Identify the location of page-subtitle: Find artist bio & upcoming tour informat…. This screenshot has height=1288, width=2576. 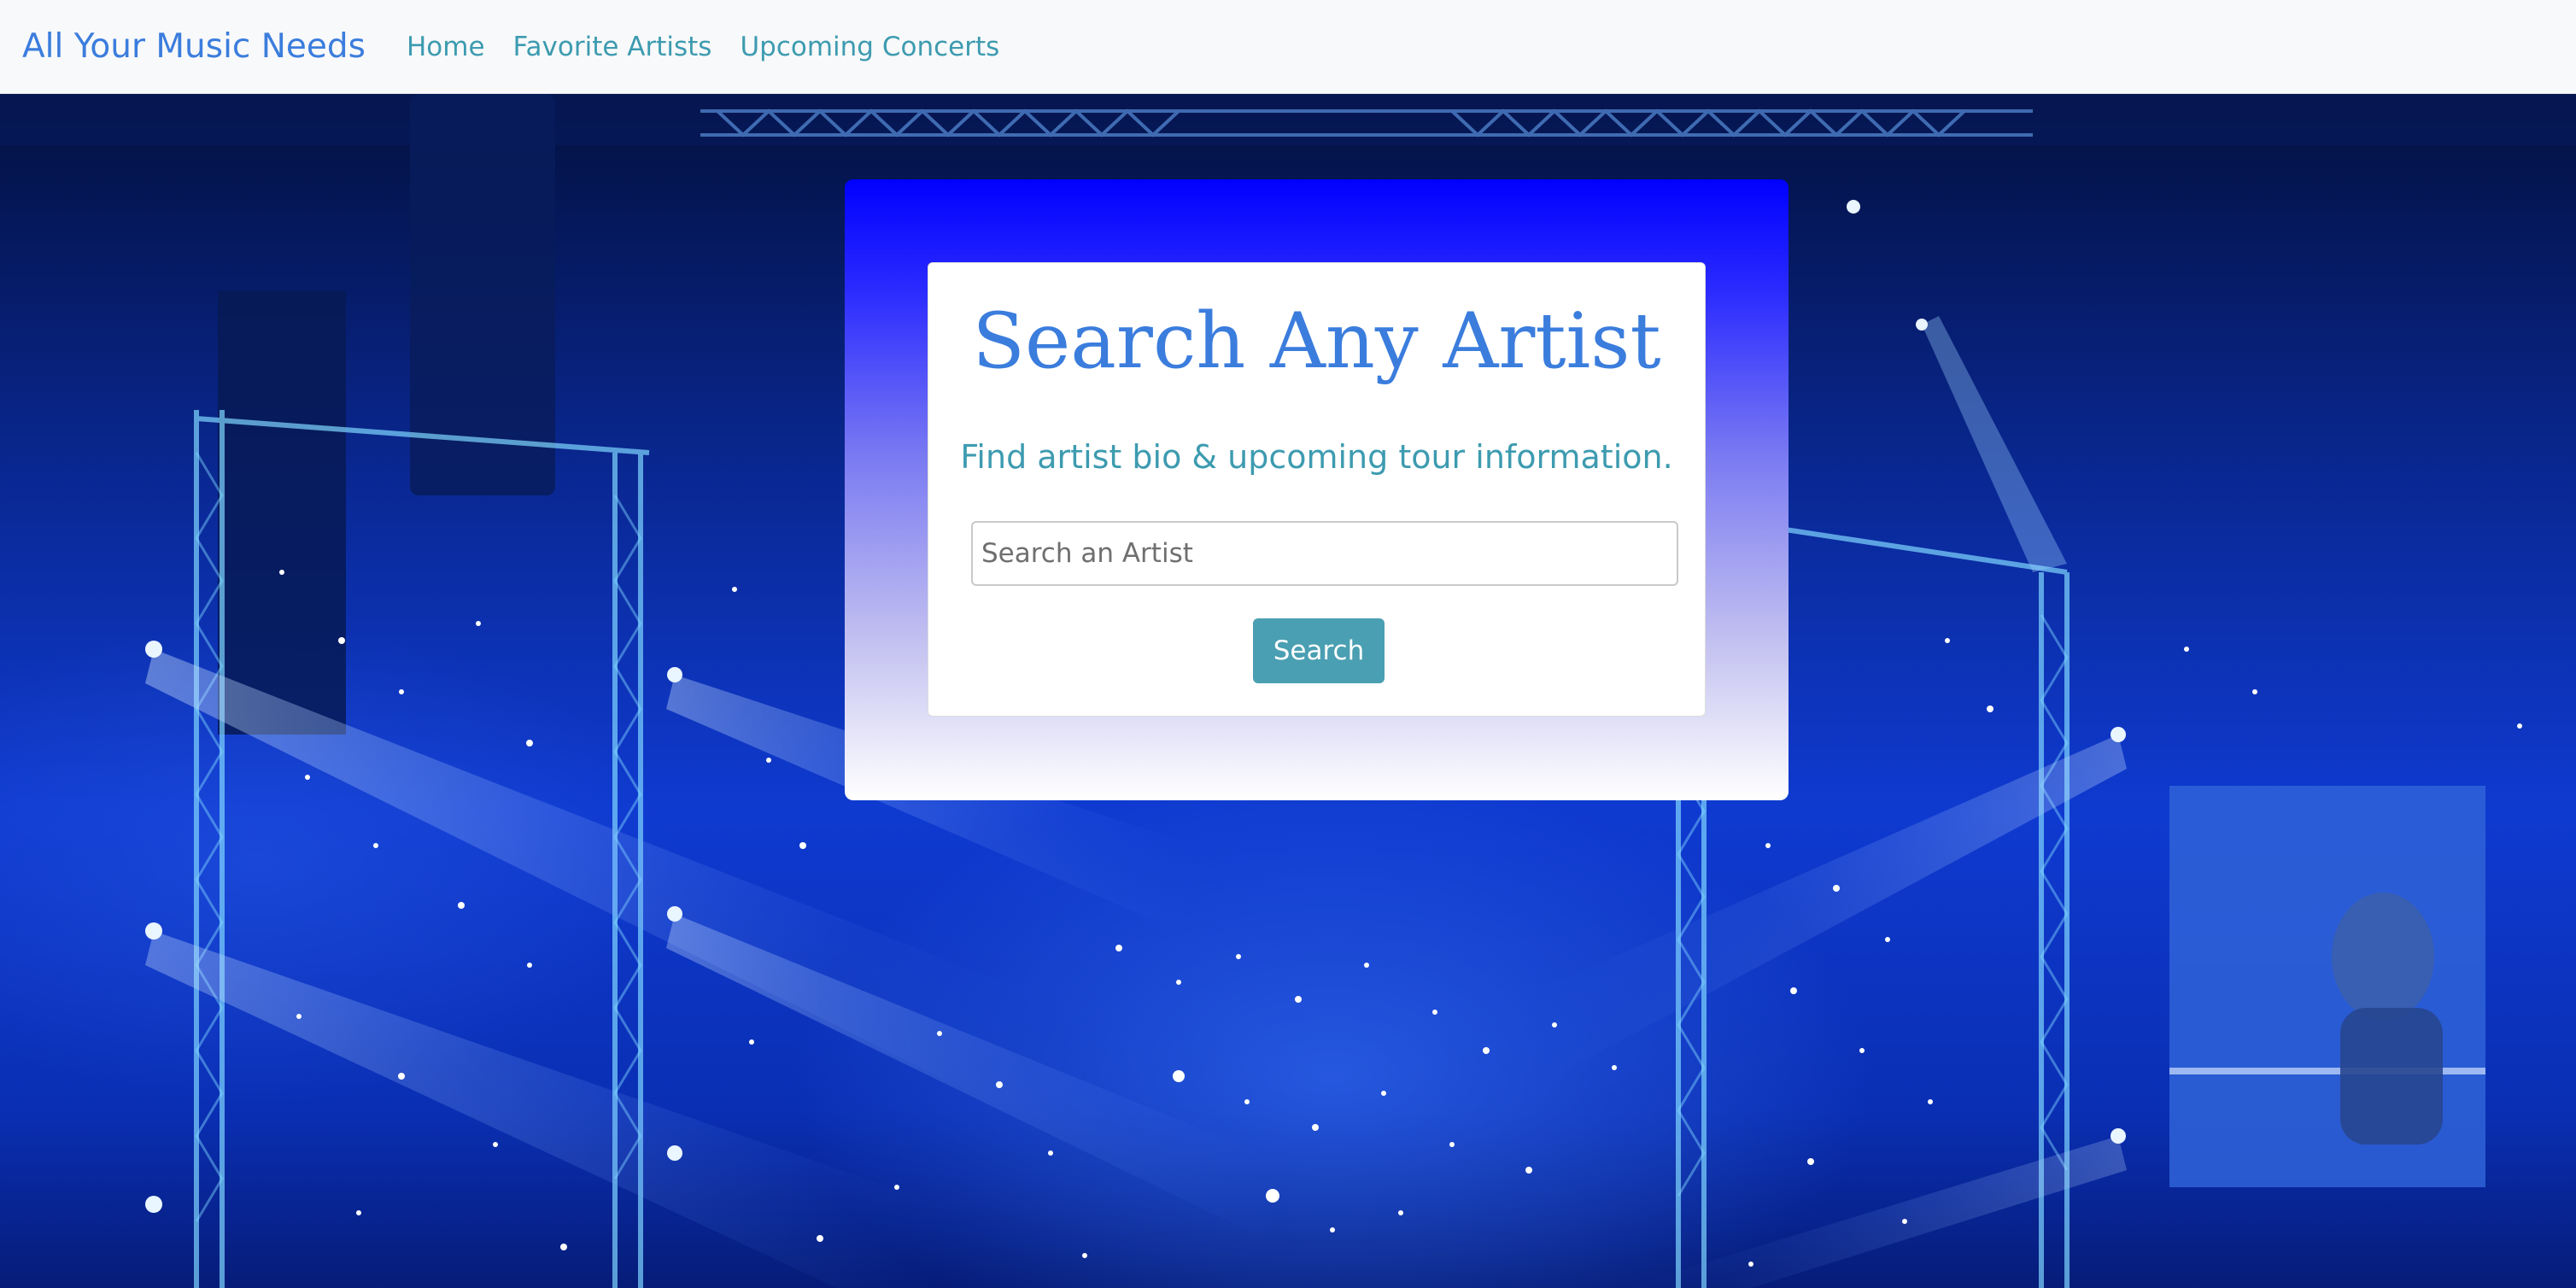
(1316, 457).